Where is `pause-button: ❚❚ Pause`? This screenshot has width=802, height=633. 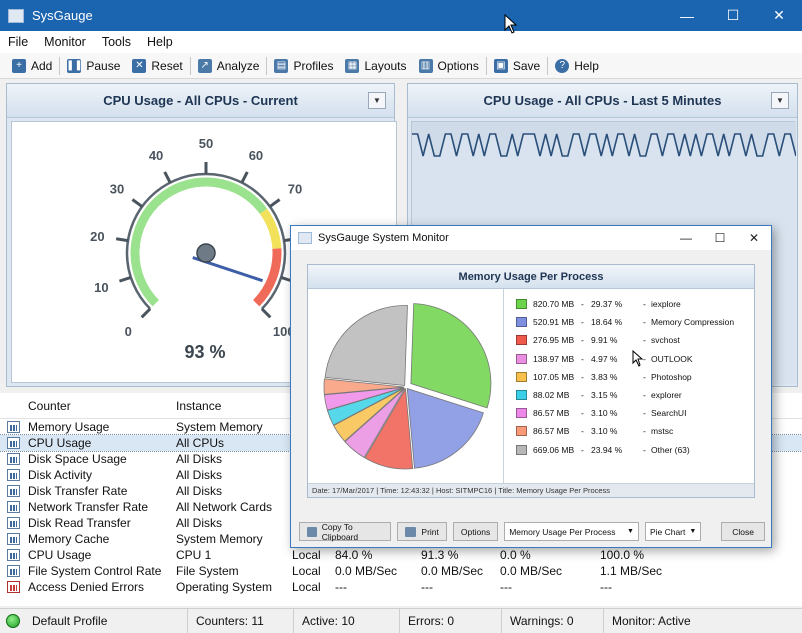
pause-button: ❚❚ Pause is located at coordinates (93, 66).